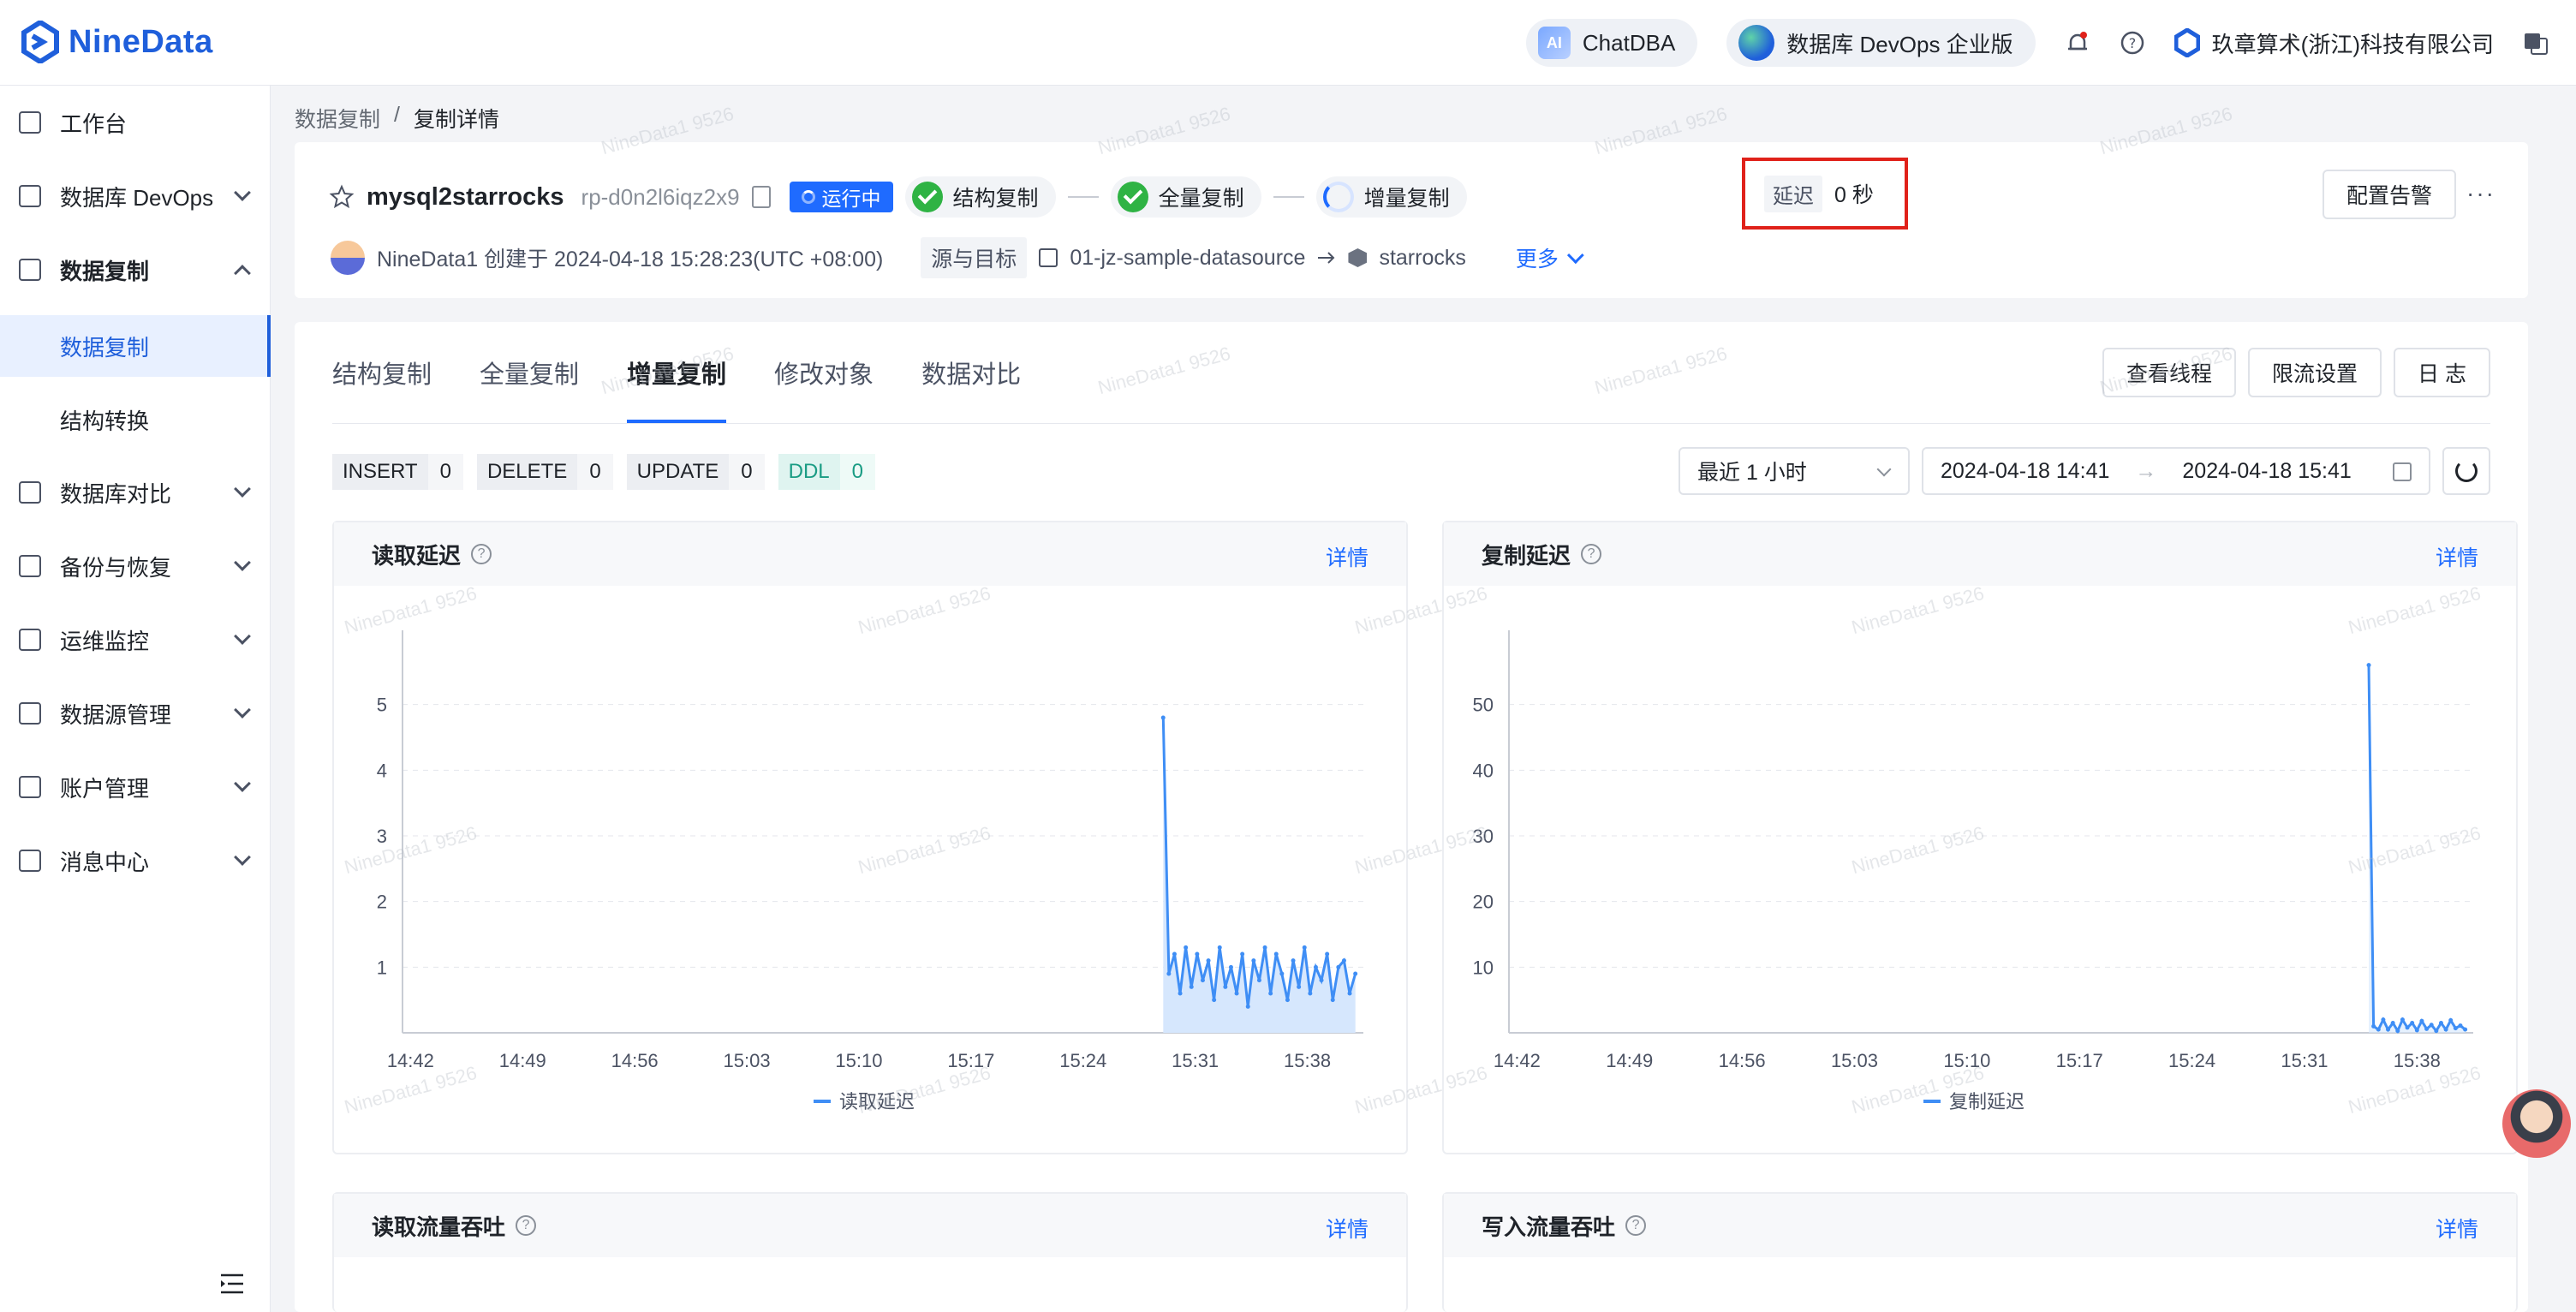 The height and width of the screenshot is (1312, 2576). What do you see at coordinates (2442, 372) in the screenshot?
I see `logs-button: 日 志` at bounding box center [2442, 372].